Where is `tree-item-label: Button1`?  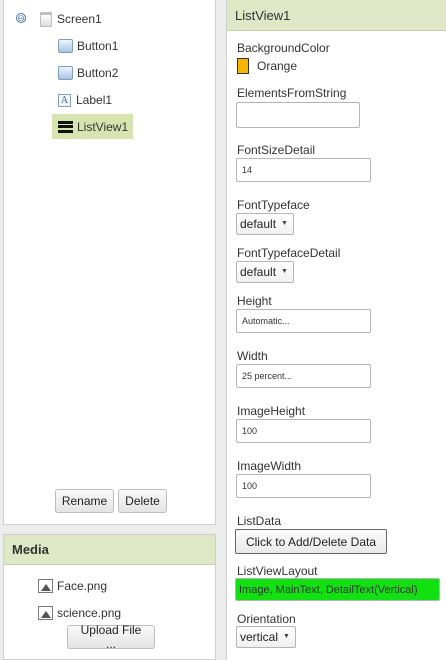 tree-item-label: Button1 is located at coordinates (98, 46).